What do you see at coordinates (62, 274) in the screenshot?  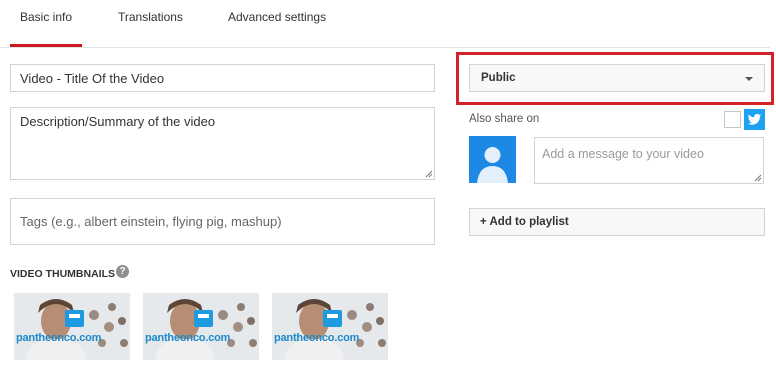 I see `video-thumbnails-label: VIDEO THUMBNAILS` at bounding box center [62, 274].